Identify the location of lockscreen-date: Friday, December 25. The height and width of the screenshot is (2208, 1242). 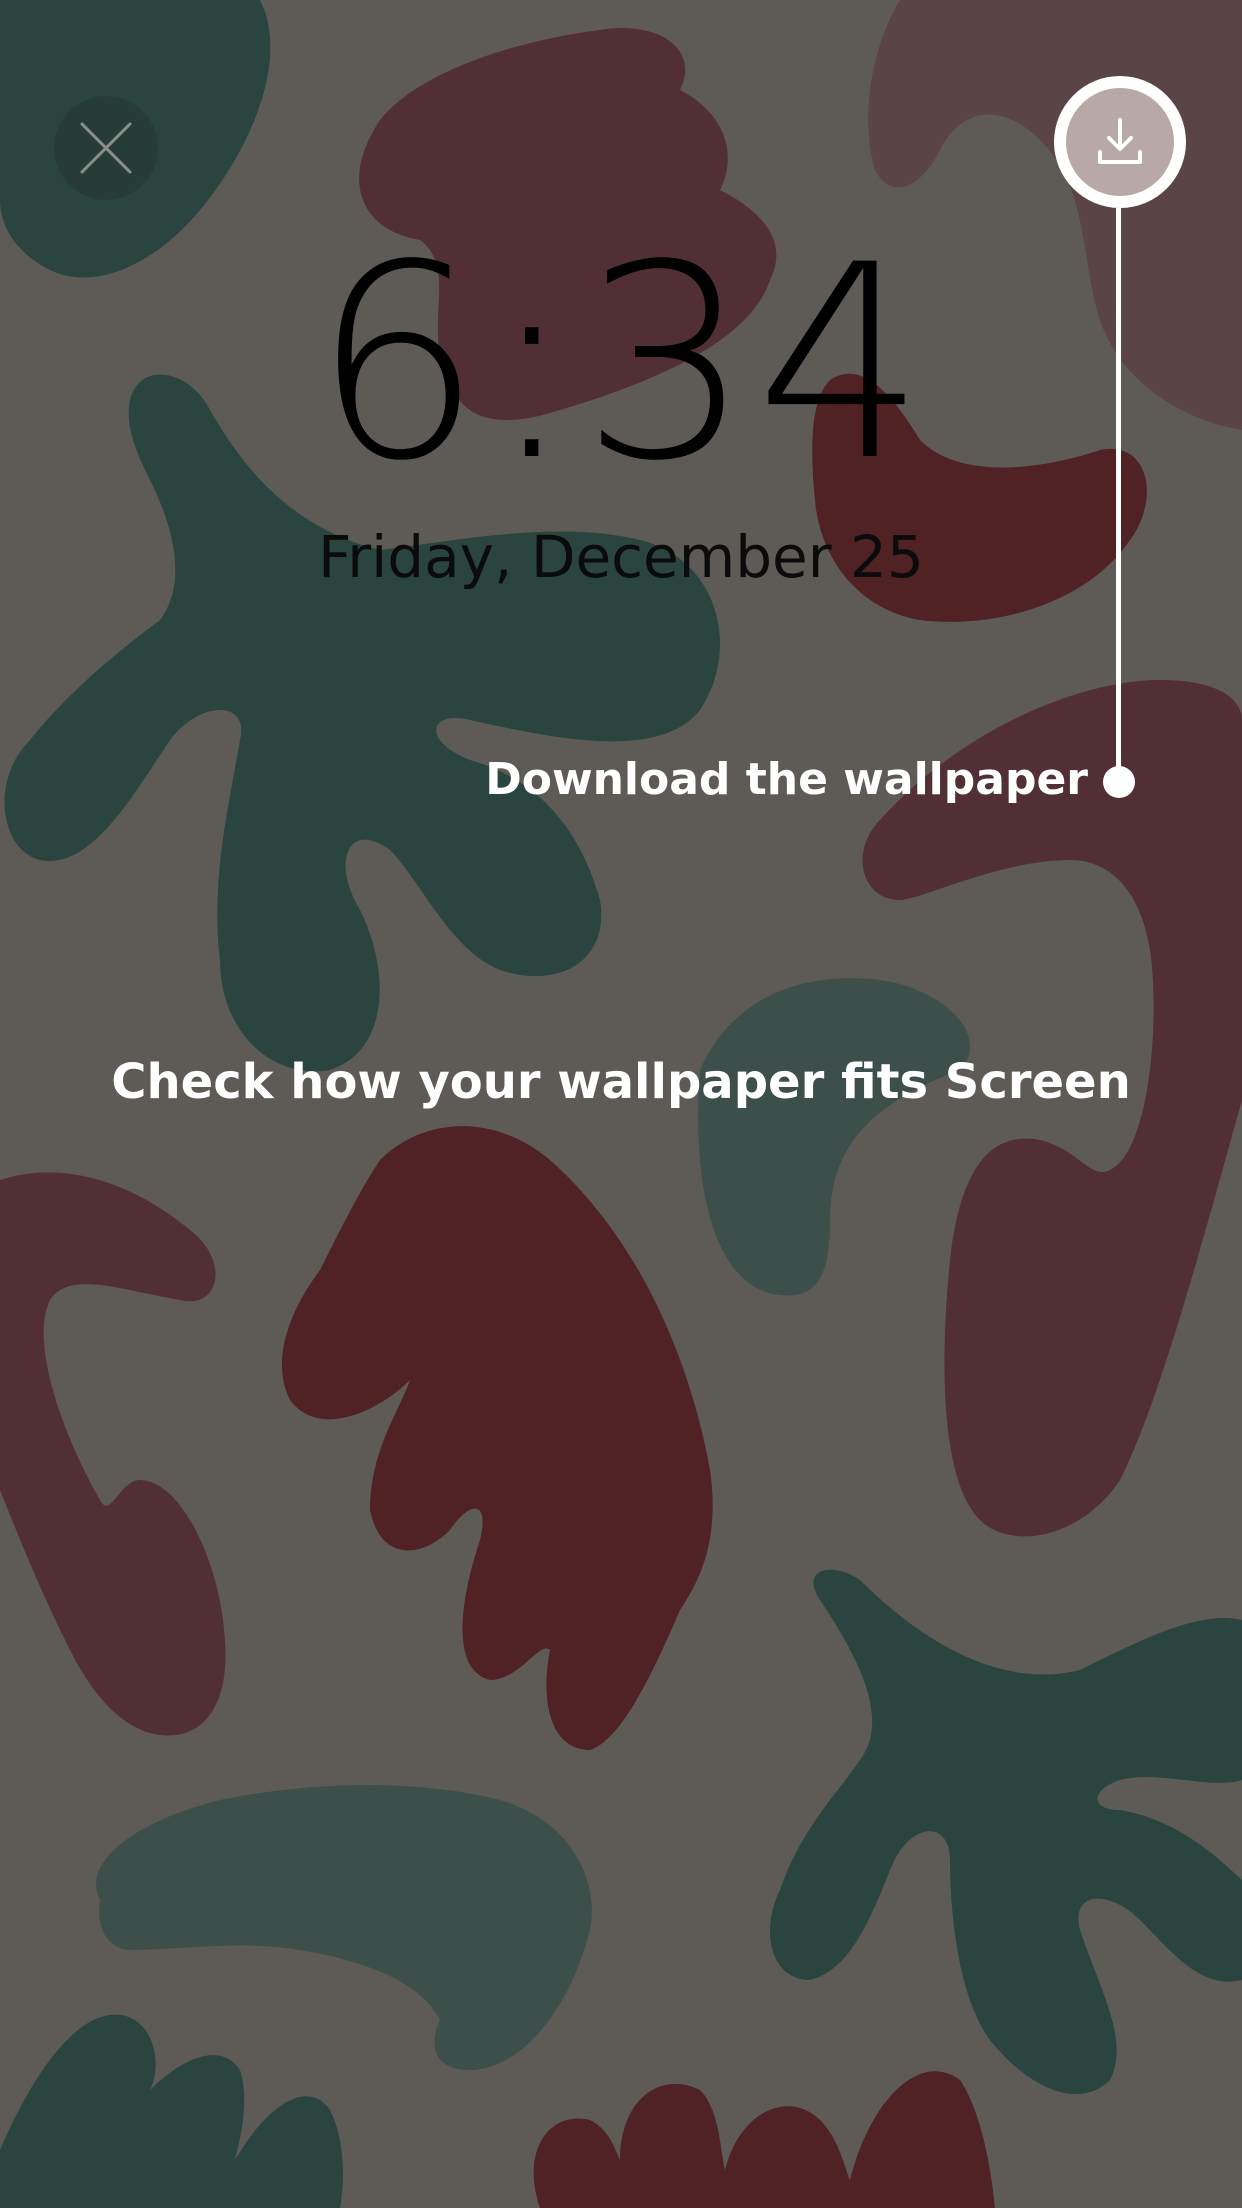
(621, 557).